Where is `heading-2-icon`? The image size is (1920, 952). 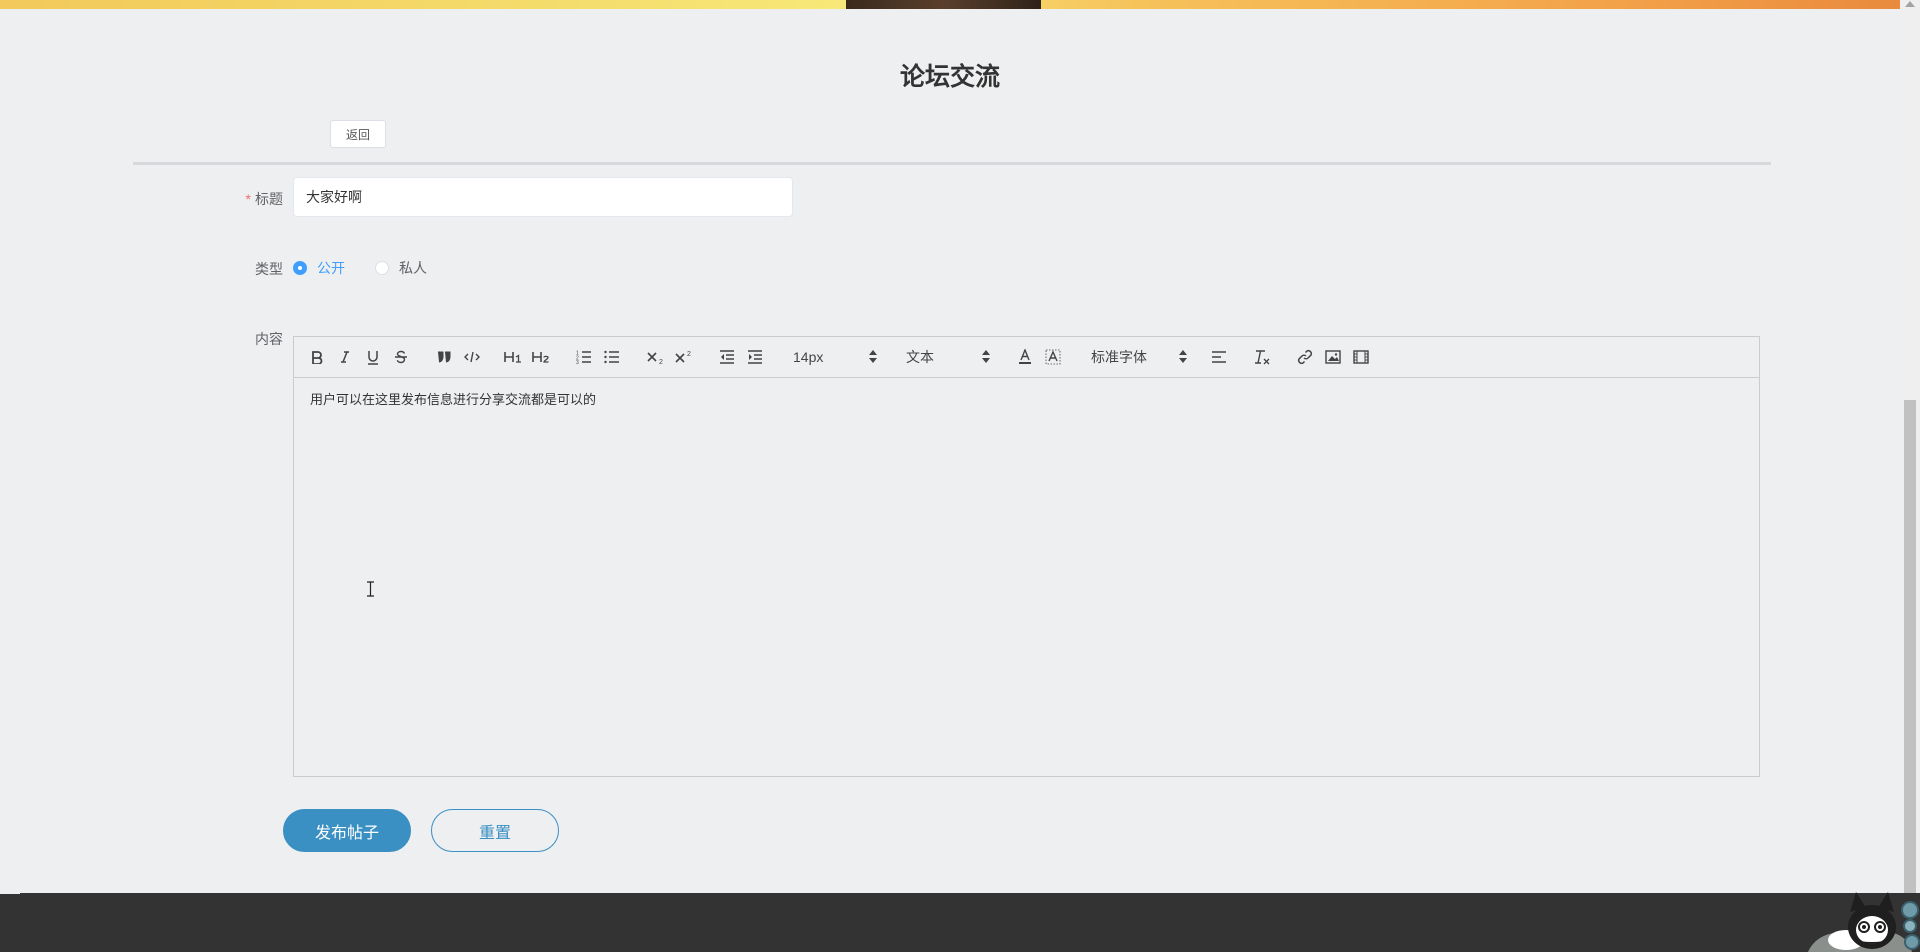 heading-2-icon is located at coordinates (541, 357).